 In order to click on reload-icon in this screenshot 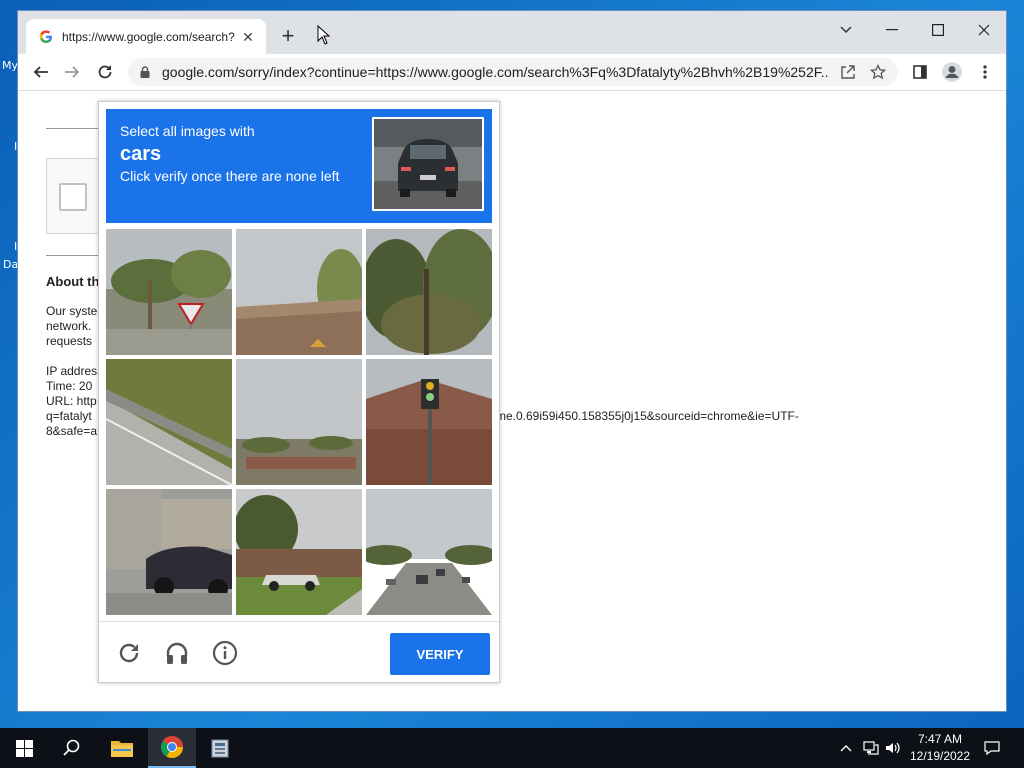, I will do `click(105, 72)`.